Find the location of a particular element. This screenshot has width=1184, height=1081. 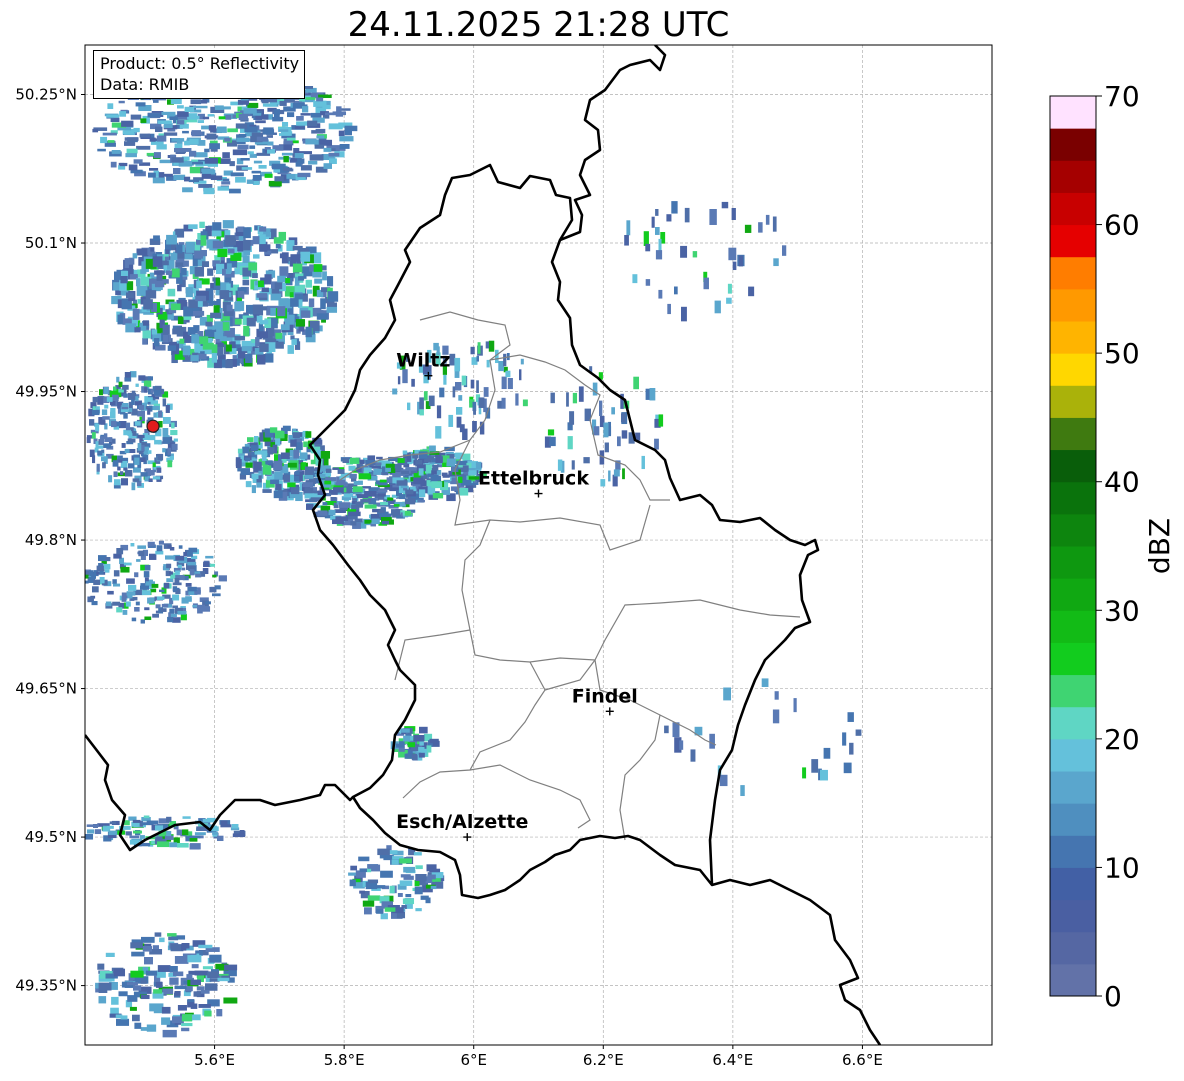

city-label: Wiltz is located at coordinates (423, 361).